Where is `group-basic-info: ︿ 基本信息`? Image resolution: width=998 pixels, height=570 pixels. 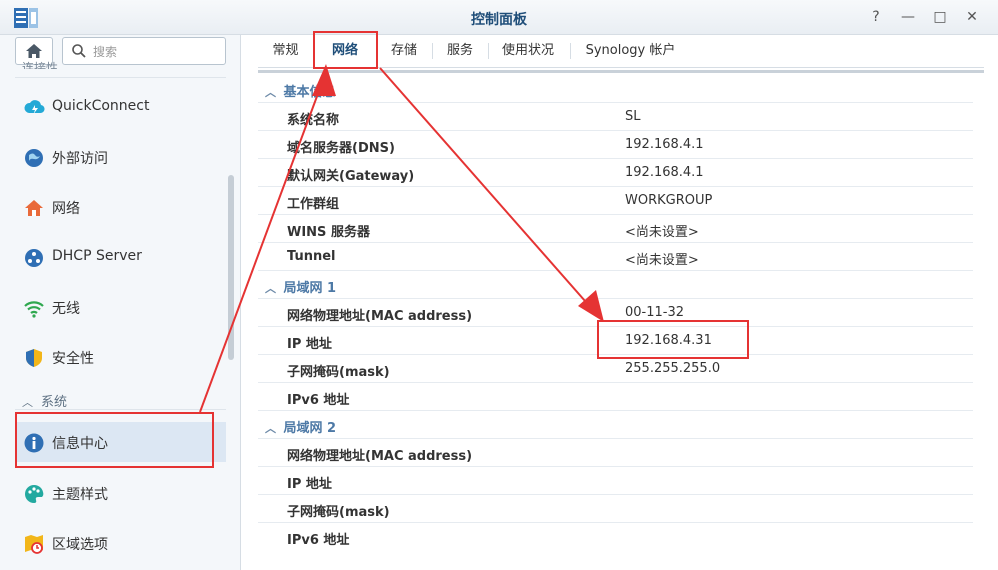
group-basic-info: ︿ 基本信息 is located at coordinates (300, 90).